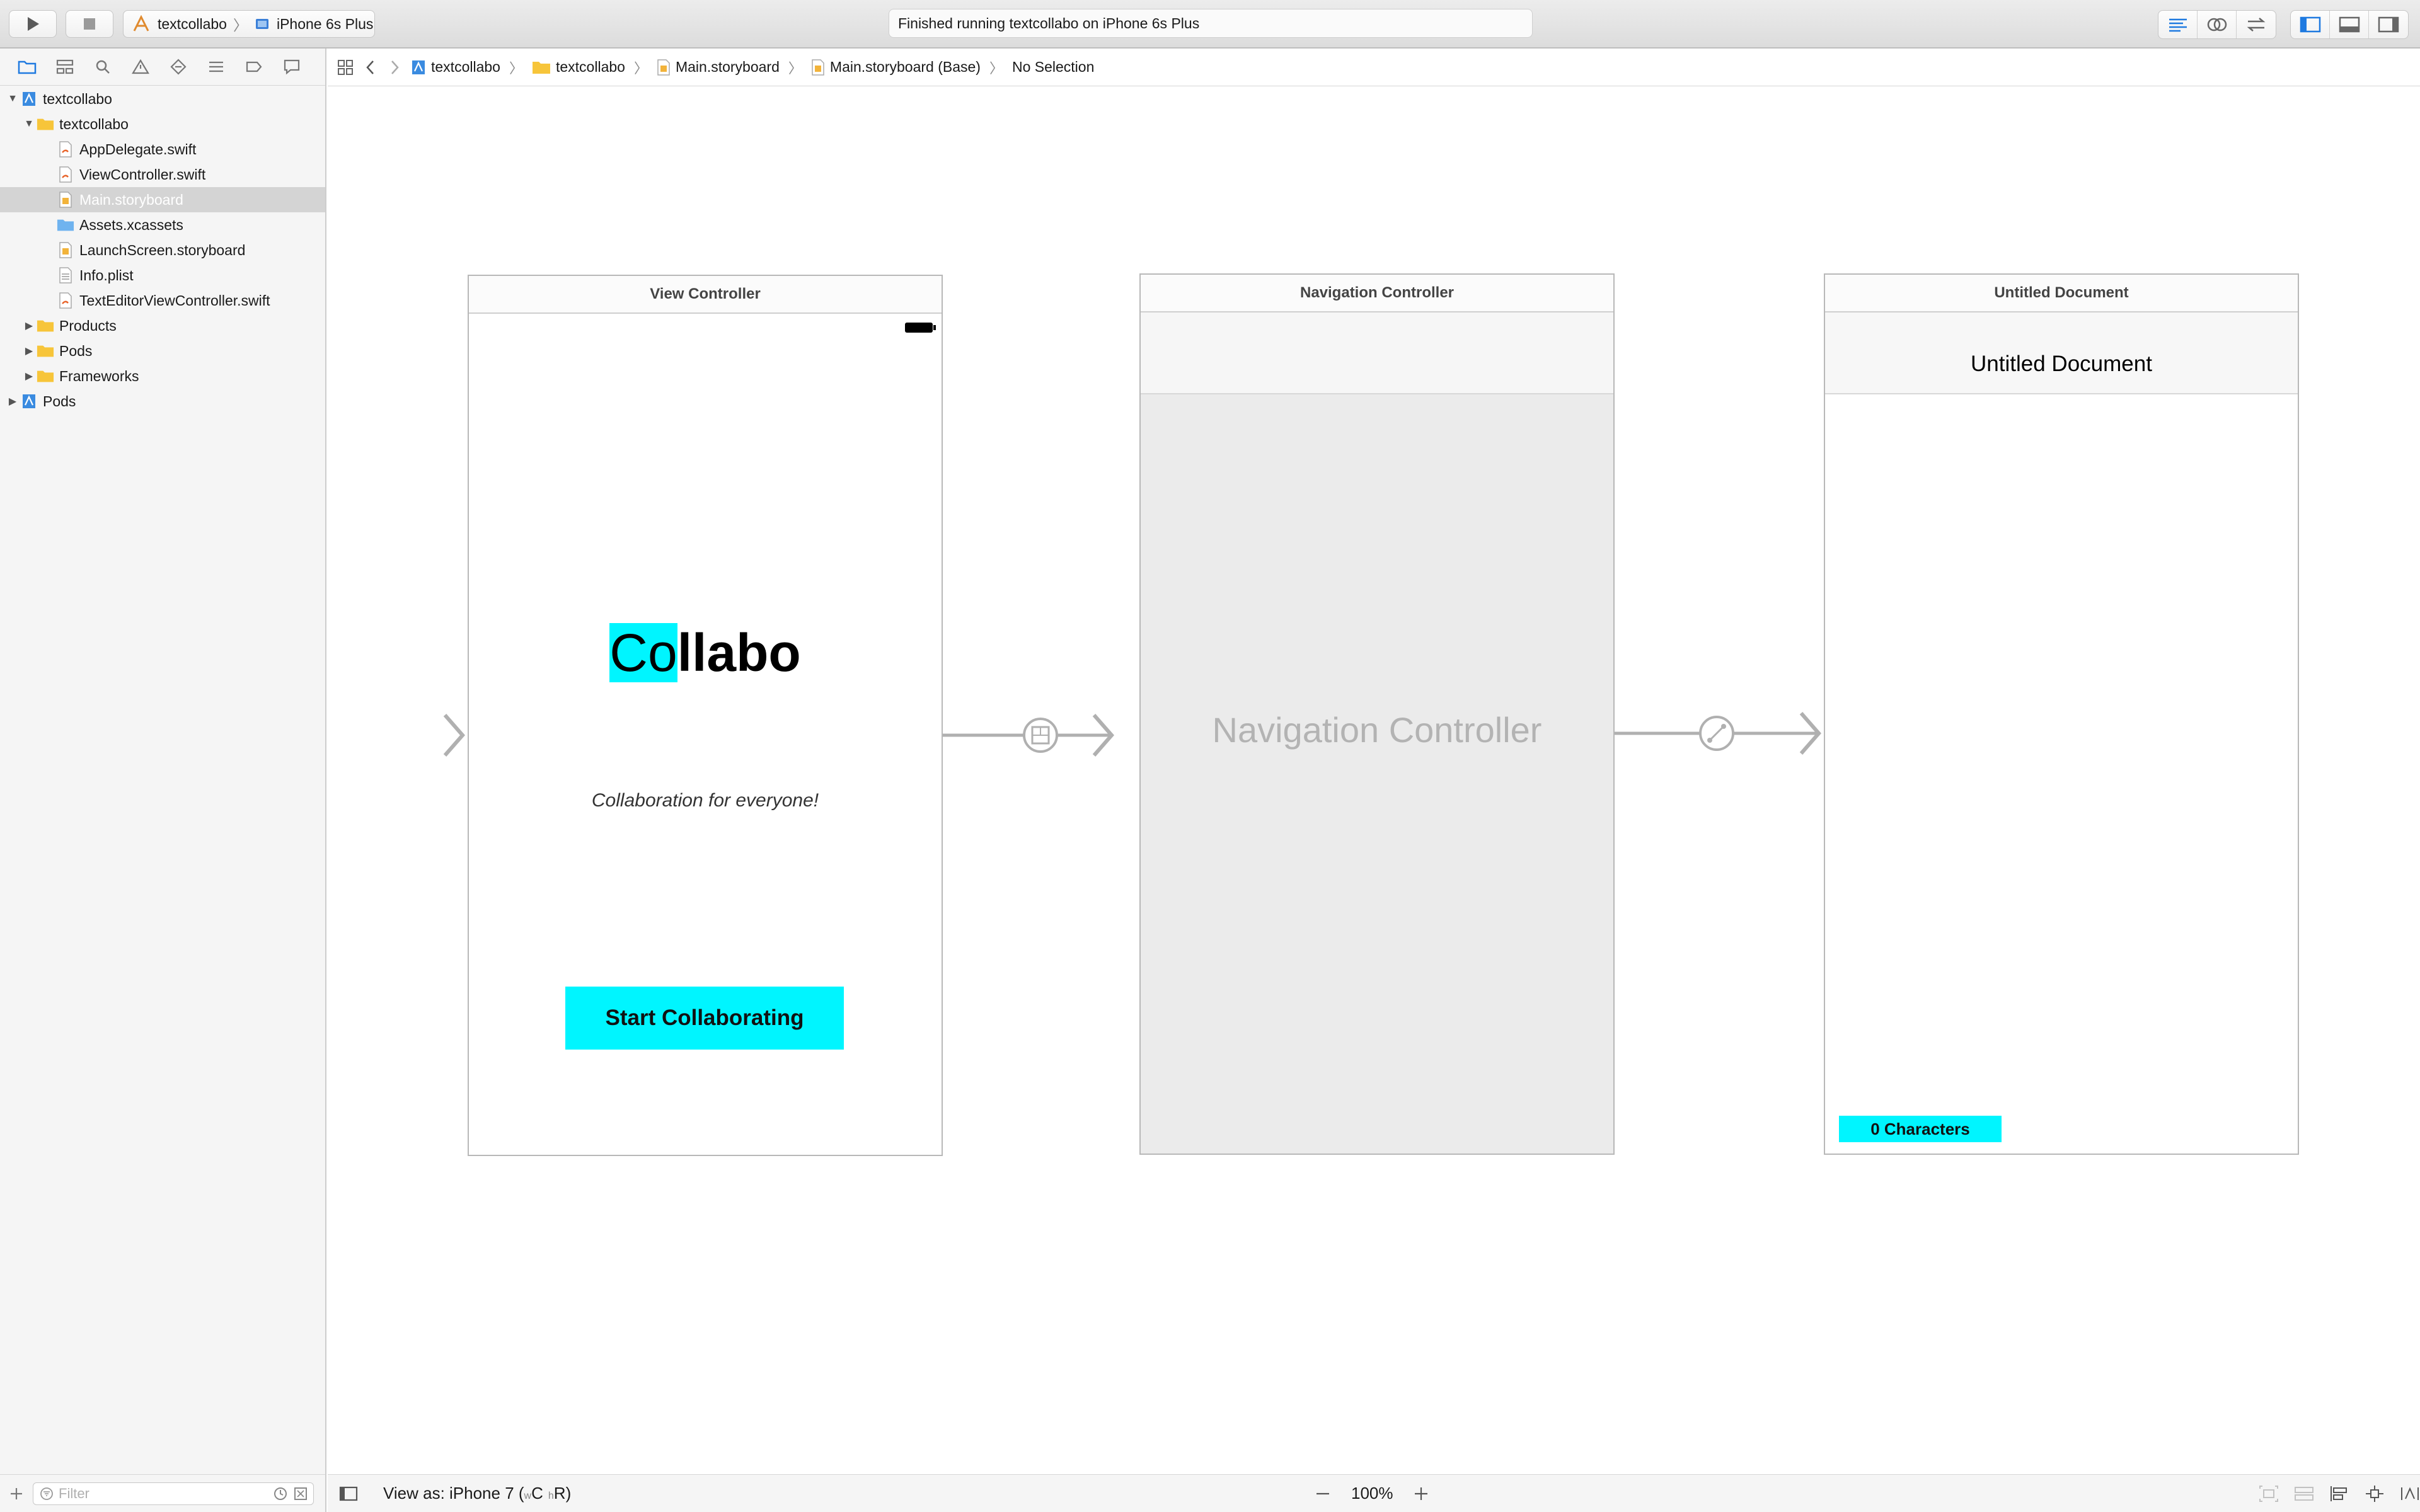 This screenshot has width=2420, height=1512. What do you see at coordinates (2410, 1494) in the screenshot?
I see `resolve-layout-issues-icon` at bounding box center [2410, 1494].